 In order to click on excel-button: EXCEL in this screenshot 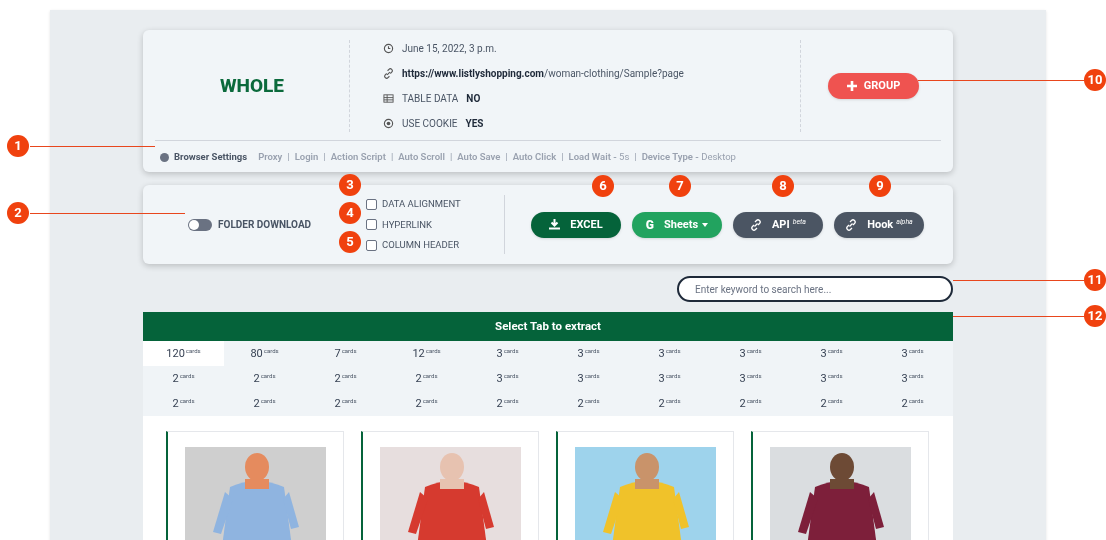, I will do `click(576, 224)`.